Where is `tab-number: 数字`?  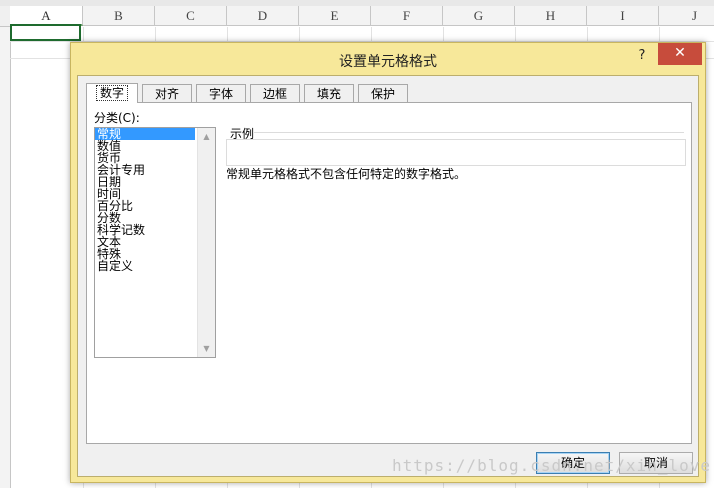
tab-number: 数字 is located at coordinates (112, 93).